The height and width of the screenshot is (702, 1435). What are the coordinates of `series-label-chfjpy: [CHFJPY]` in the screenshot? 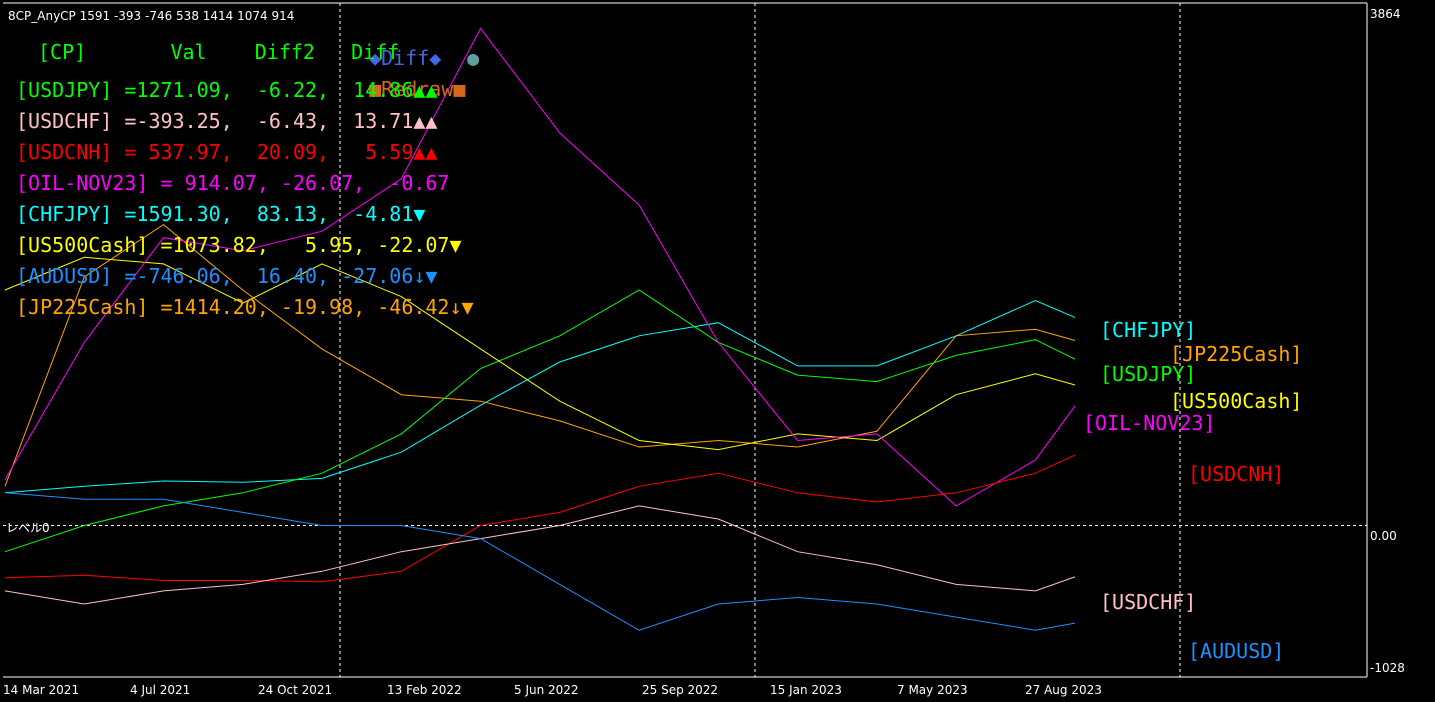 It's located at (1148, 330).